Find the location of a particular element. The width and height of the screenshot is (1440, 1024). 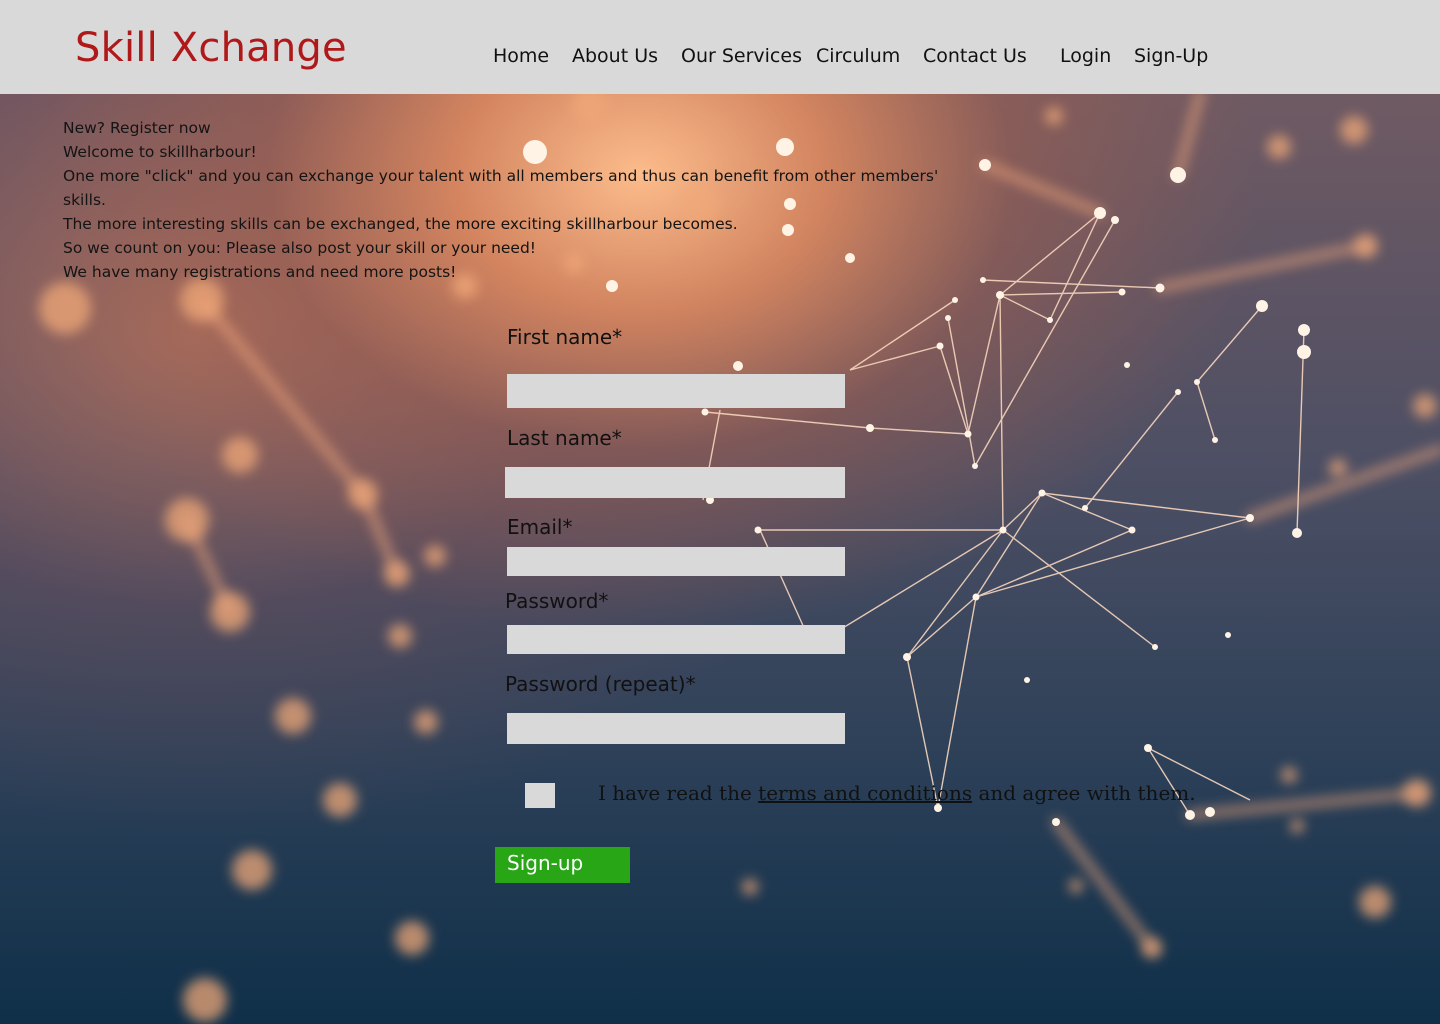

last-name-label: Last name* is located at coordinates (564, 438).